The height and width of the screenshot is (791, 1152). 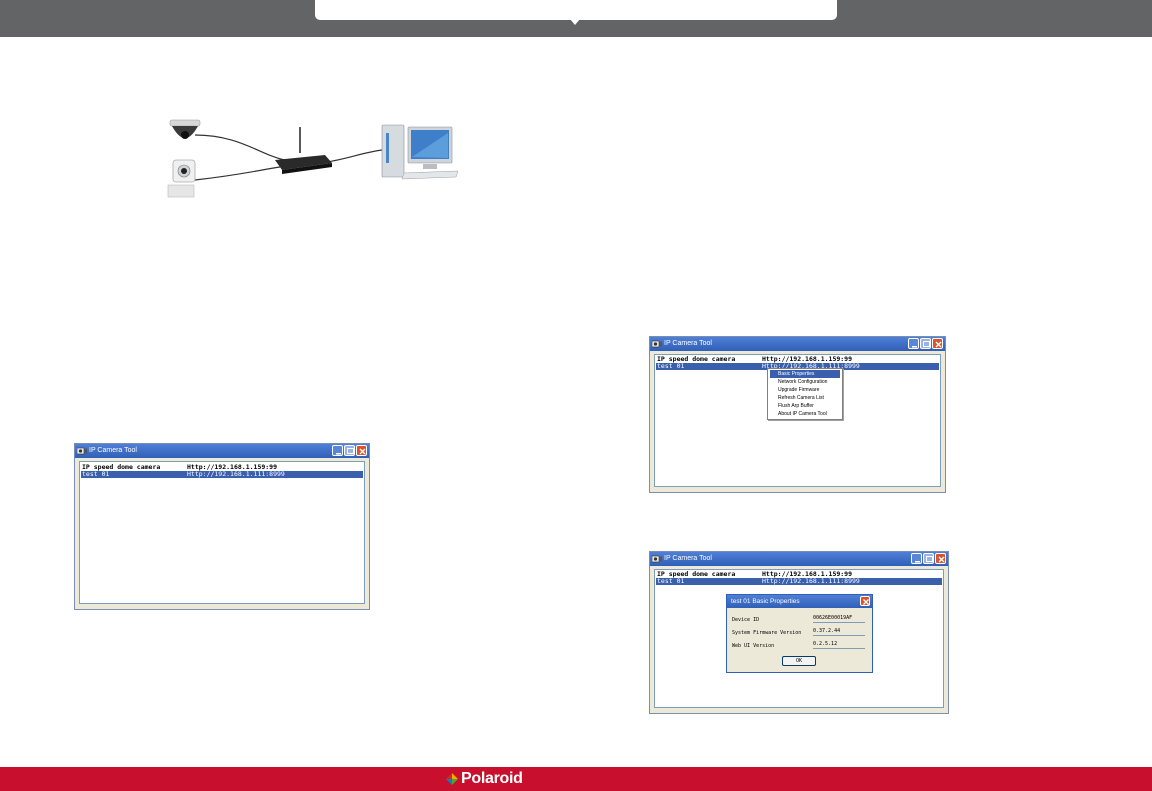 I want to click on menu-item-about: About IP Camera Tool, so click(x=805, y=414).